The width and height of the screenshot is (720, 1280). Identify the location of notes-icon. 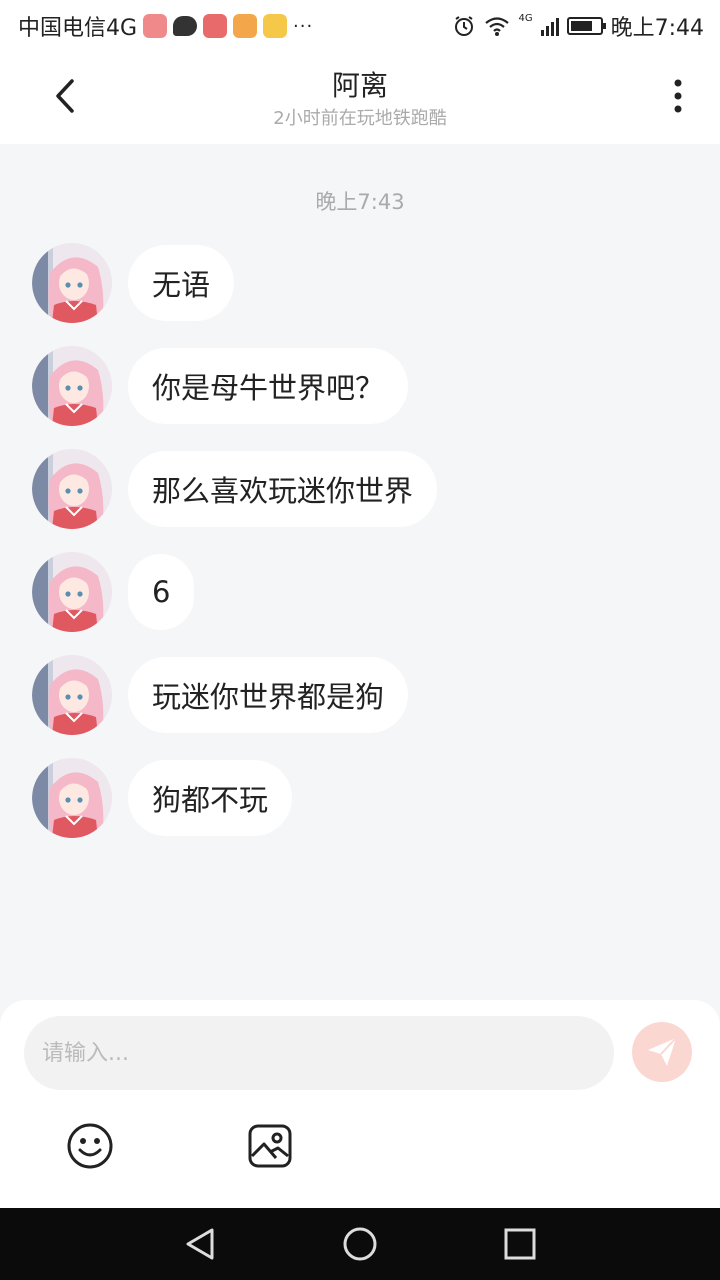
(275, 26).